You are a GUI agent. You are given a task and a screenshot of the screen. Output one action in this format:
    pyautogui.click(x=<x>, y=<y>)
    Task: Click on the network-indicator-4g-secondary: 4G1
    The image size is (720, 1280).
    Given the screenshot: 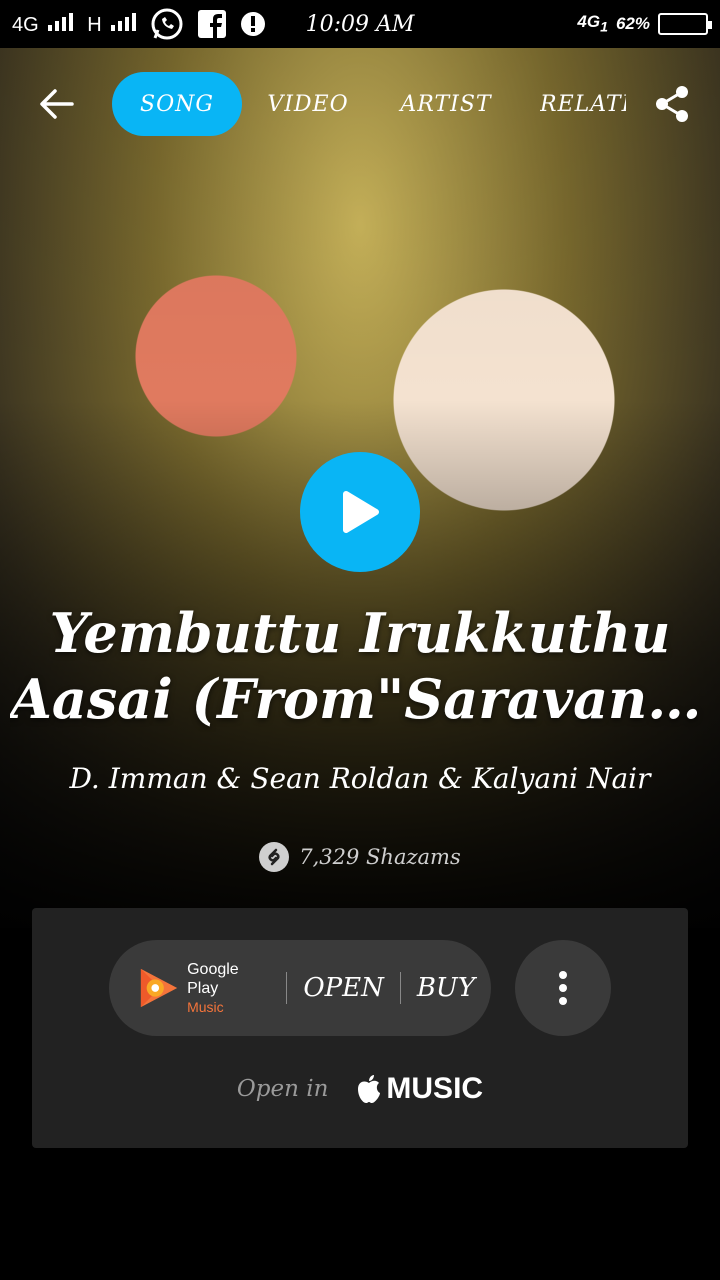 What is the action you would take?
    pyautogui.click(x=592, y=23)
    